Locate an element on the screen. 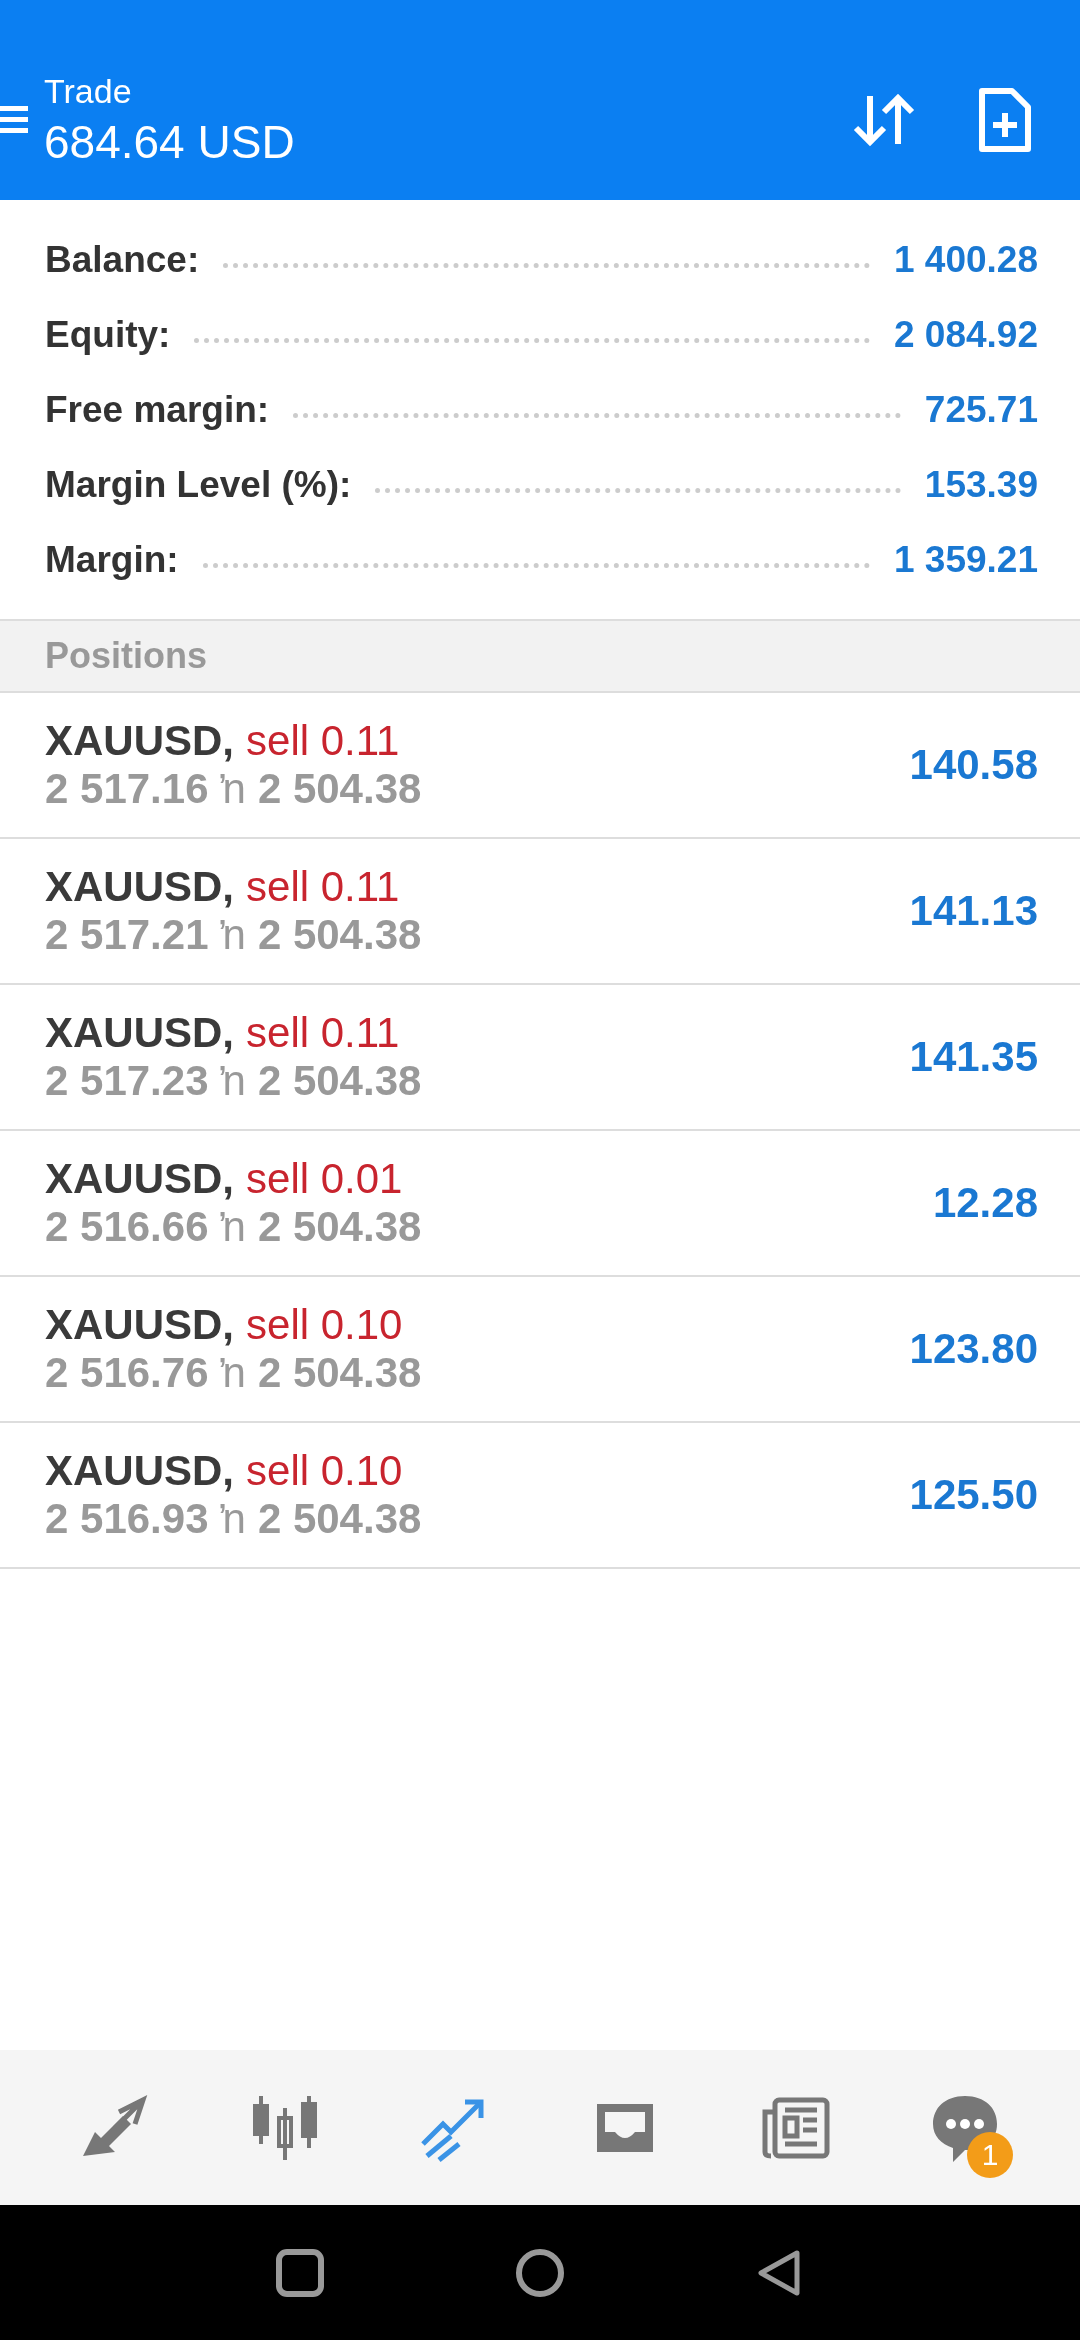 This screenshot has width=1080, height=2340. profit-value: 123.80 is located at coordinates (973, 1349).